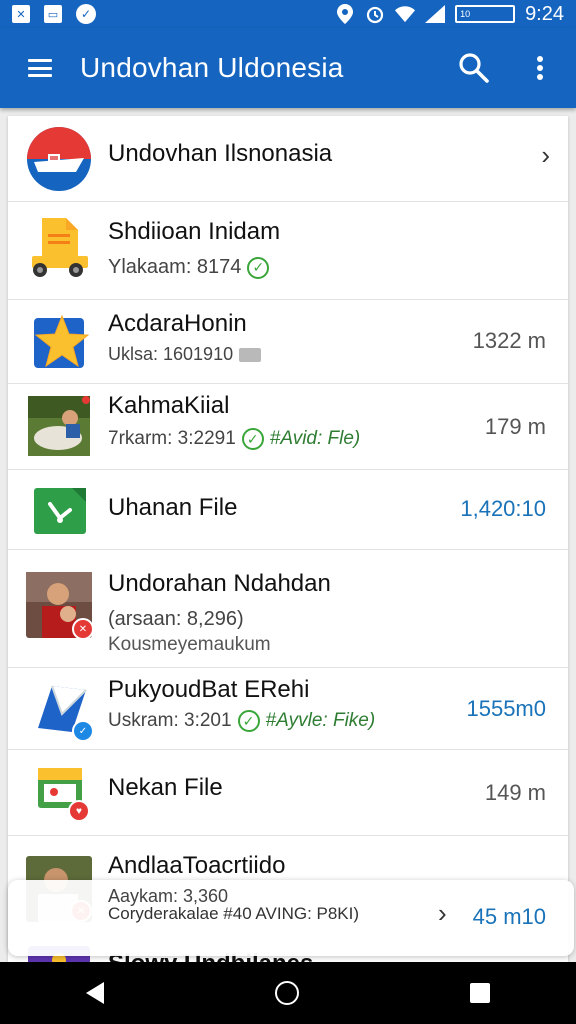  Describe the element at coordinates (86, 14) in the screenshot. I see `app-circle-icon: ✓` at that location.